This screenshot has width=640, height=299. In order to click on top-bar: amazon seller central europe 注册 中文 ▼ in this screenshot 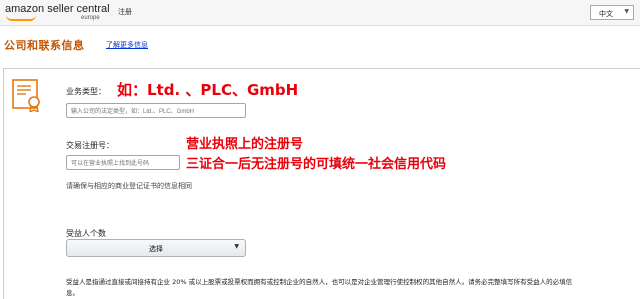, I will do `click(320, 13)`.